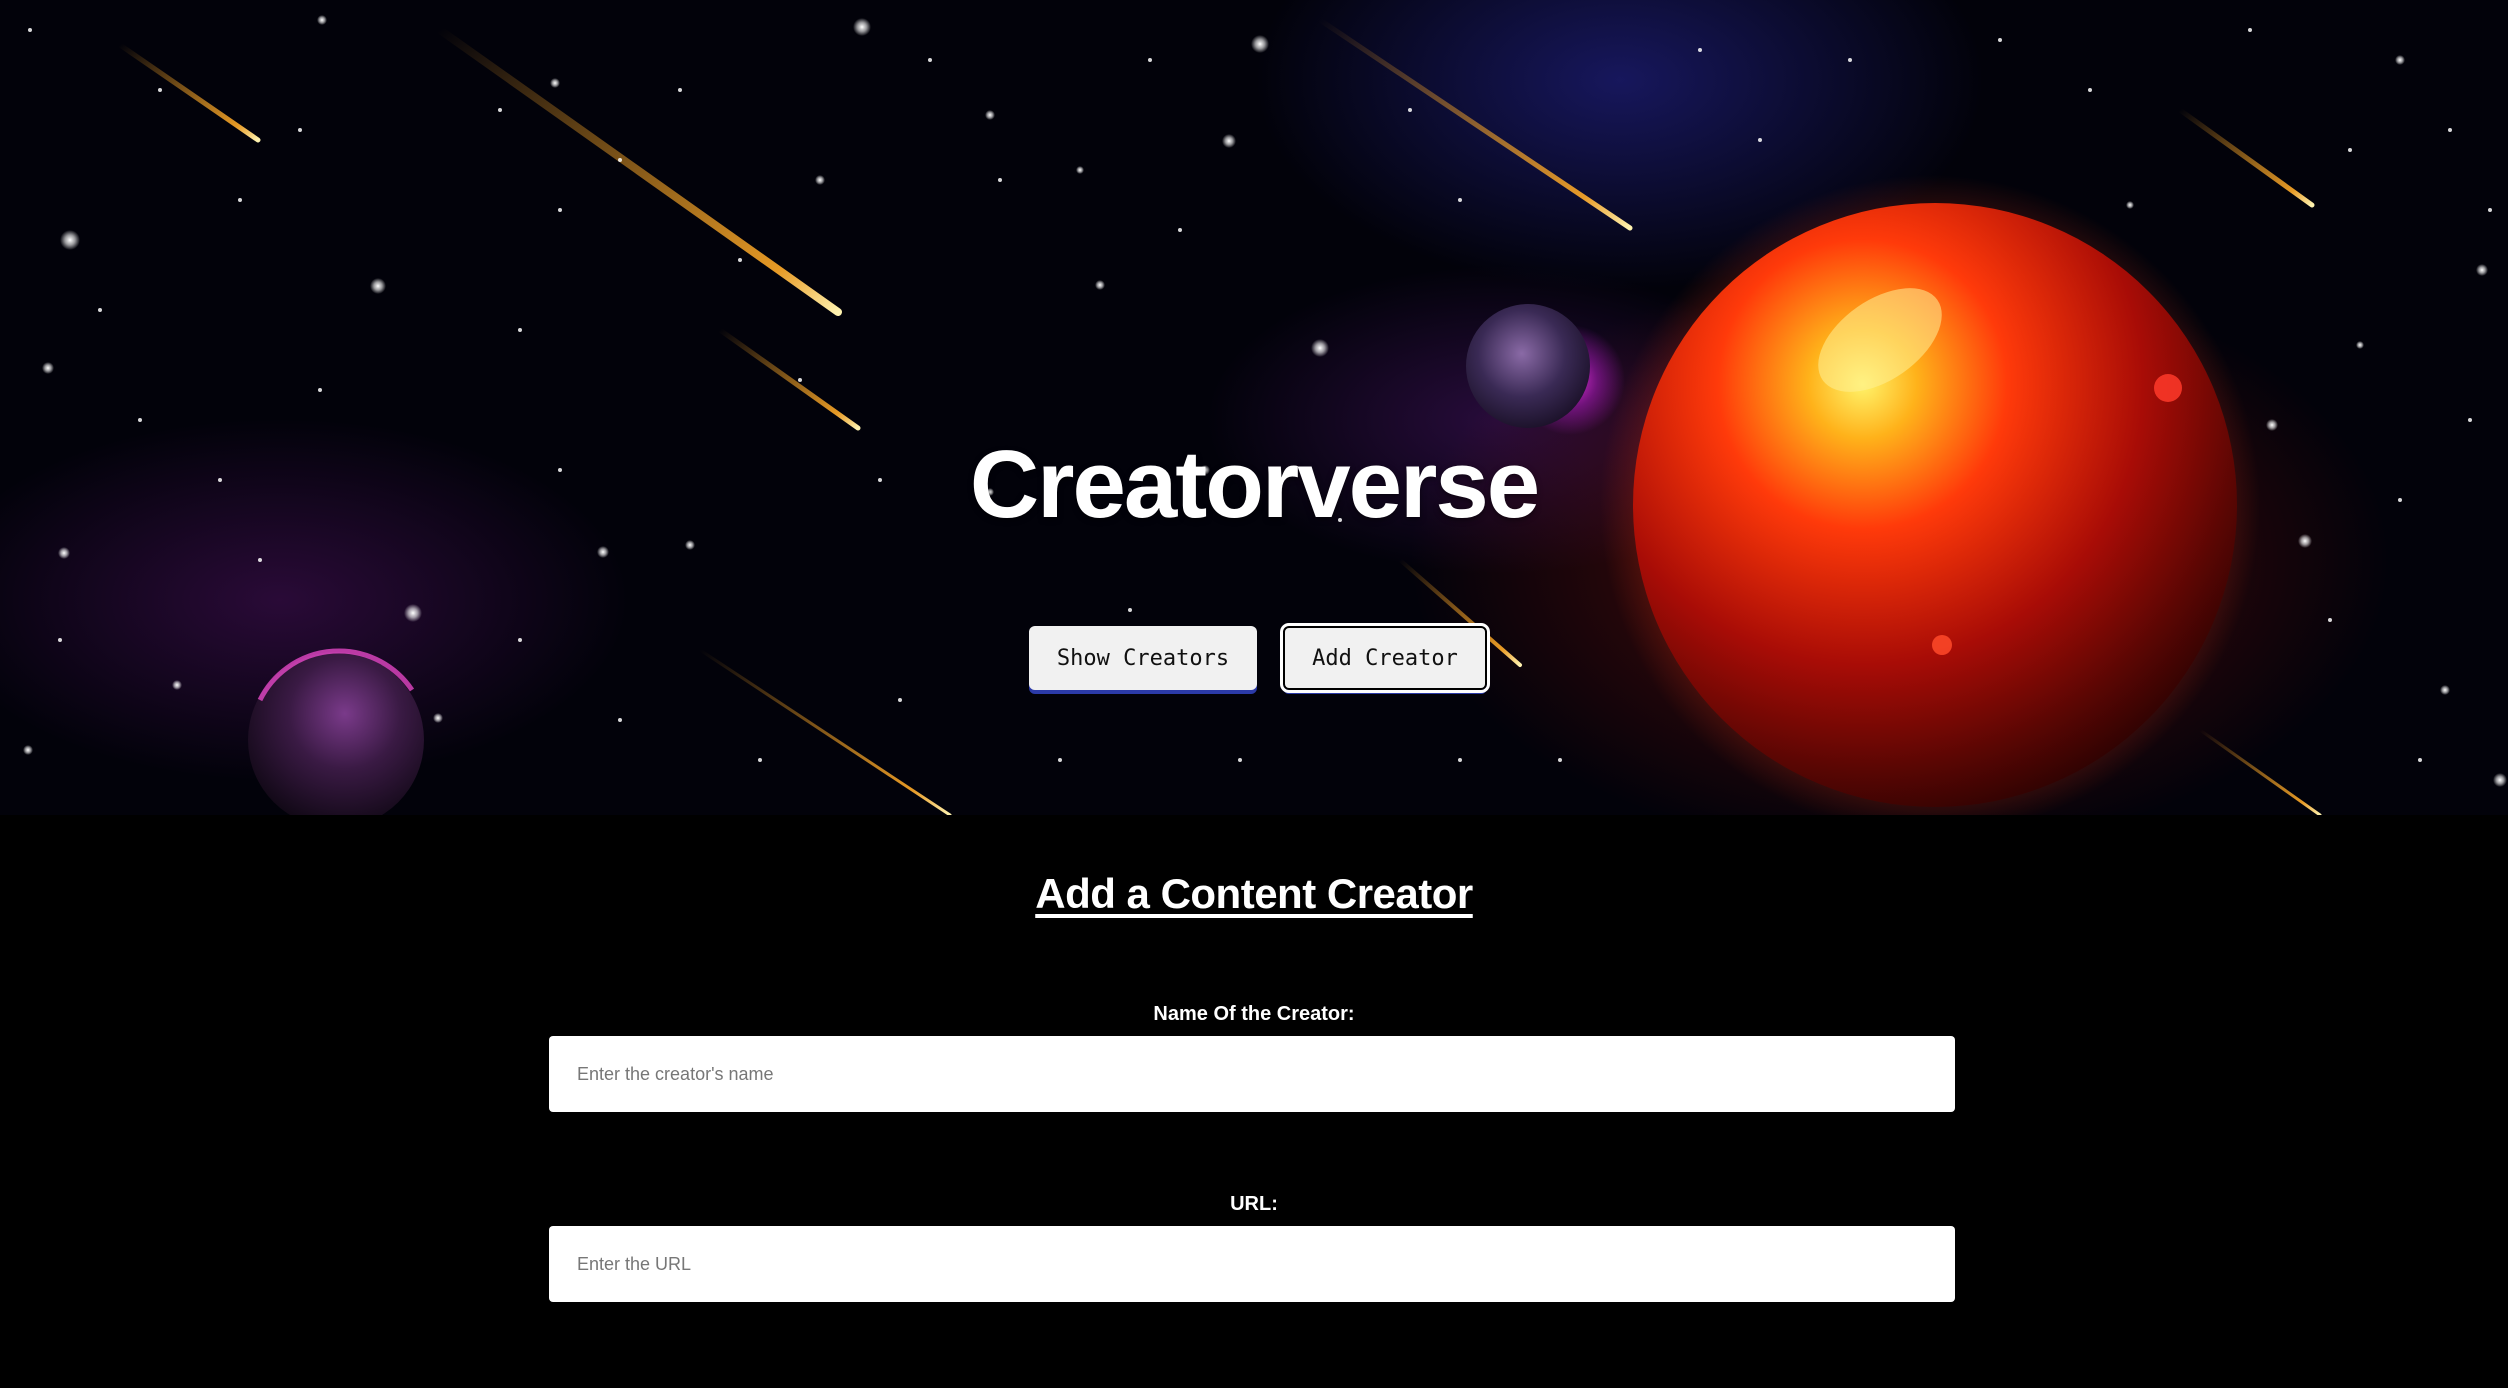 This screenshot has width=2508, height=1388. What do you see at coordinates (1528, 366) in the screenshot?
I see `small-purple-planet` at bounding box center [1528, 366].